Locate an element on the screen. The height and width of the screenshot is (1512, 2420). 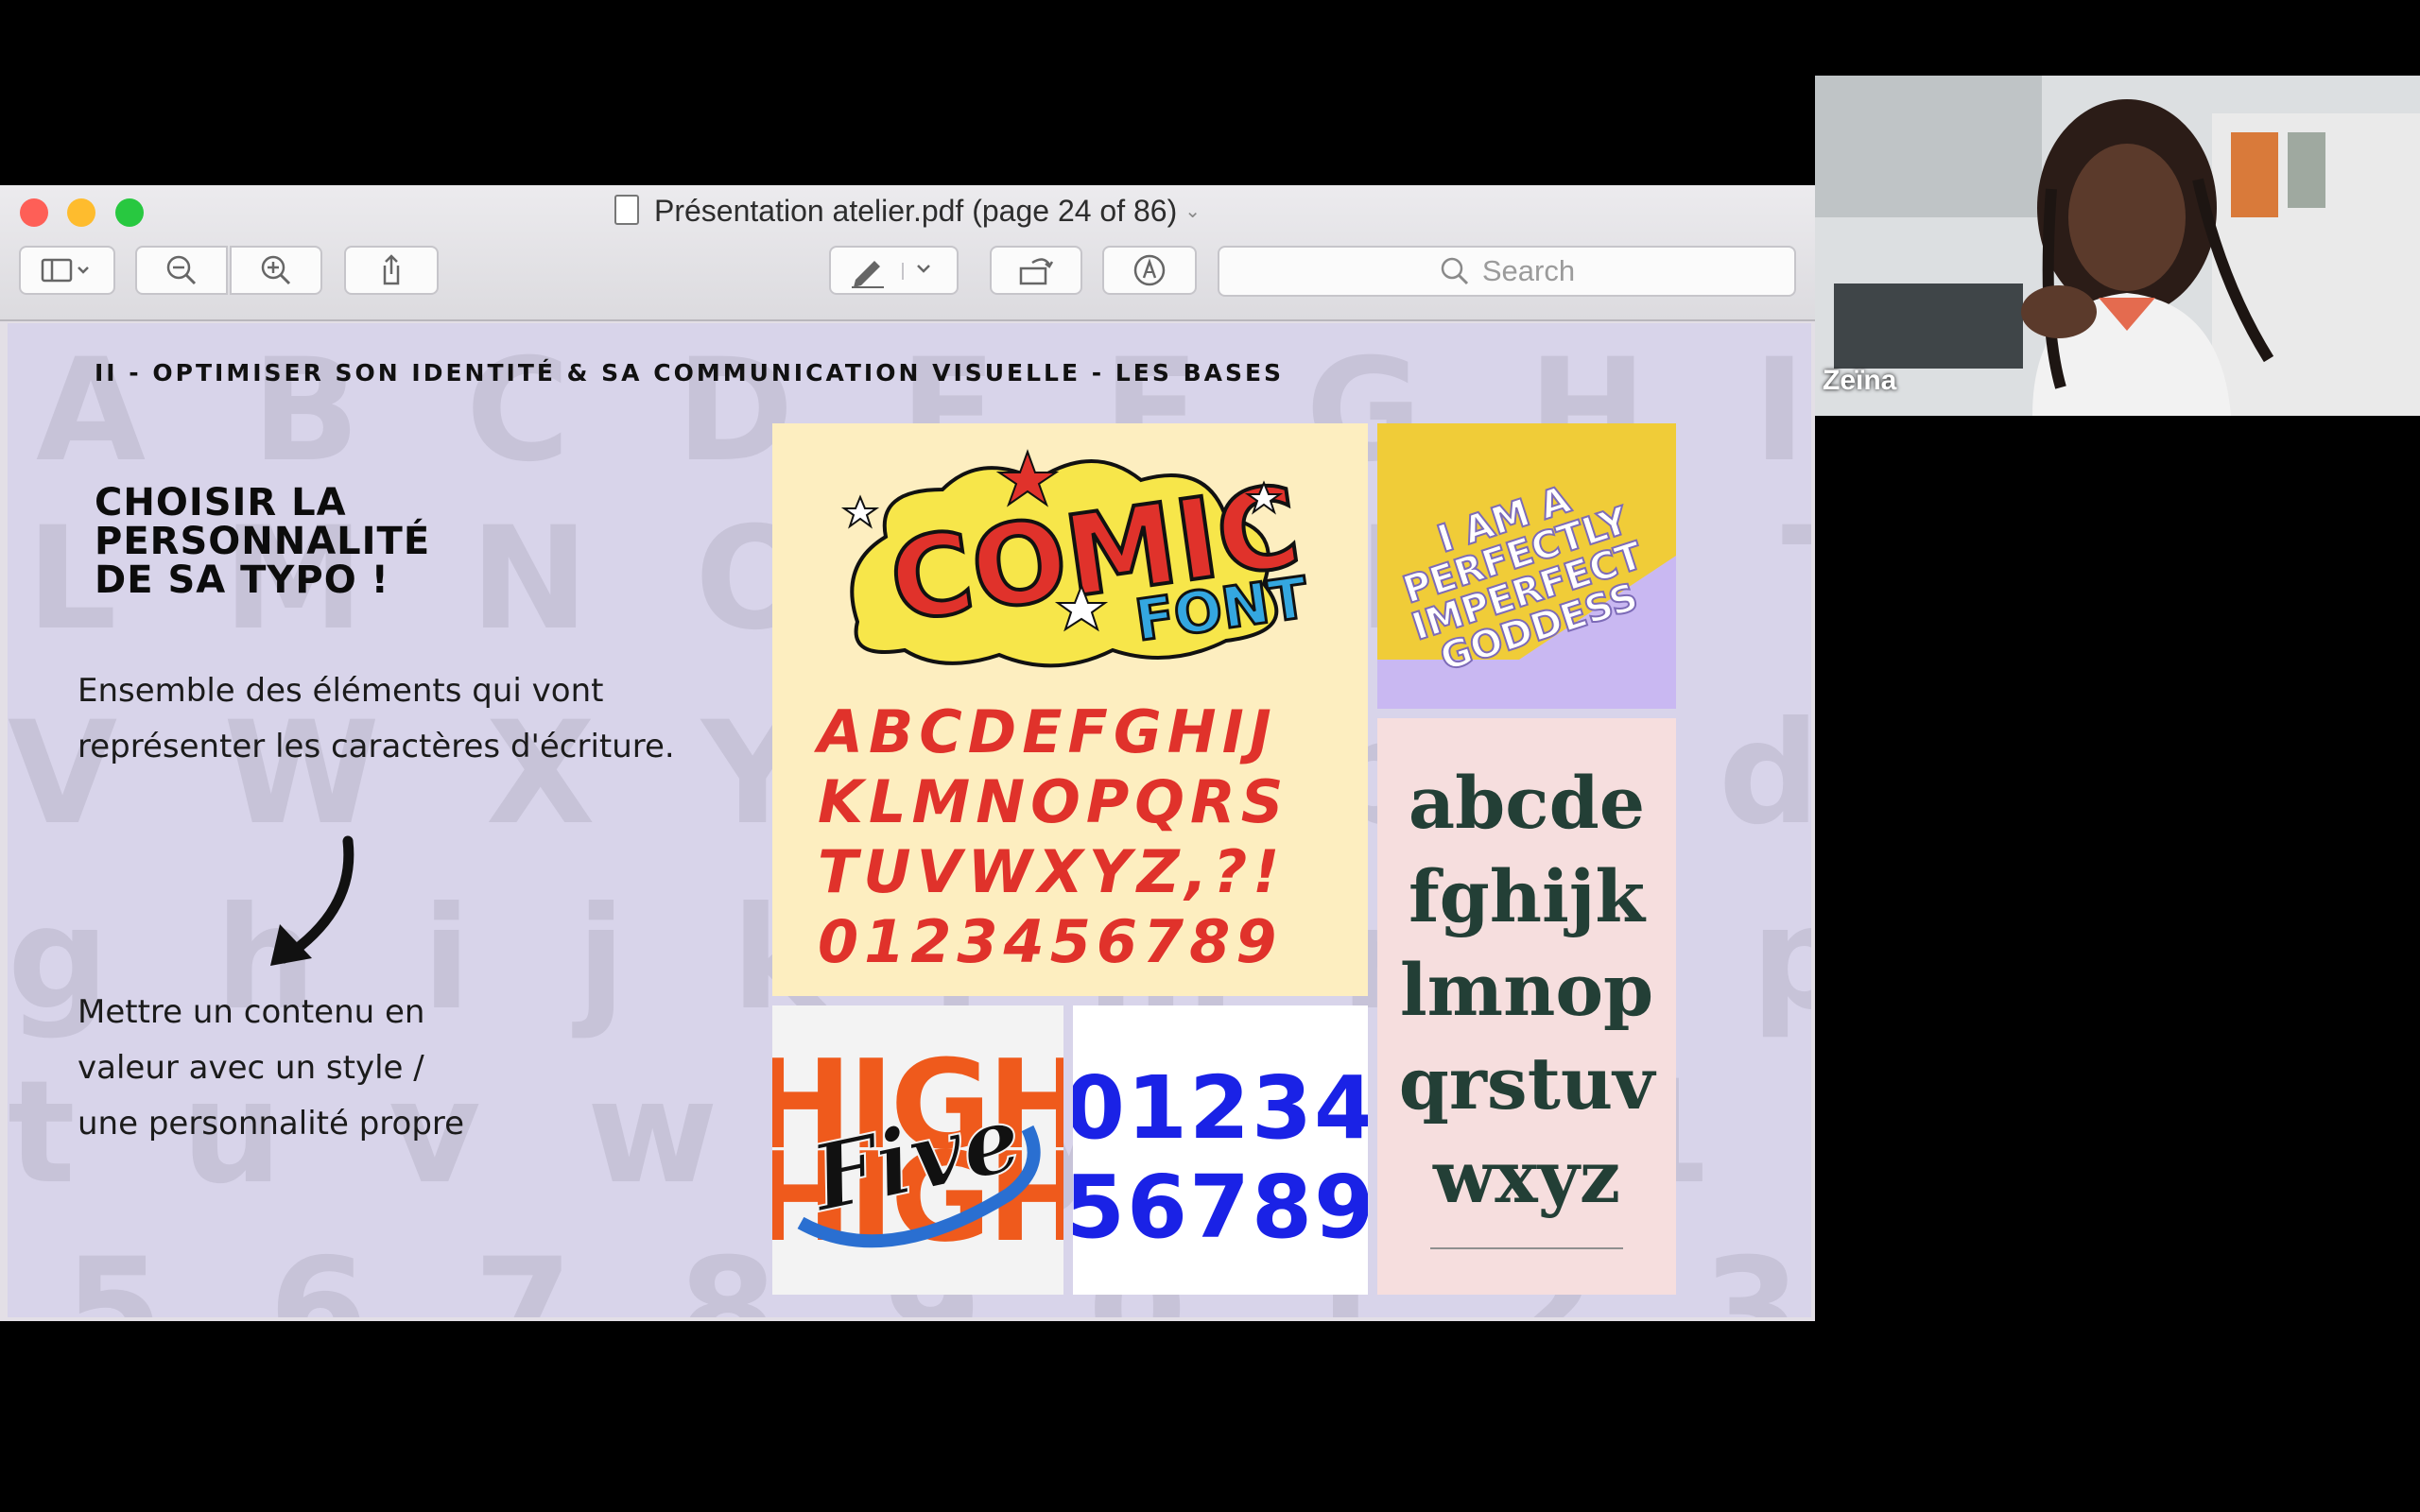
markup-circle-icon is located at coordinates (1149, 270).